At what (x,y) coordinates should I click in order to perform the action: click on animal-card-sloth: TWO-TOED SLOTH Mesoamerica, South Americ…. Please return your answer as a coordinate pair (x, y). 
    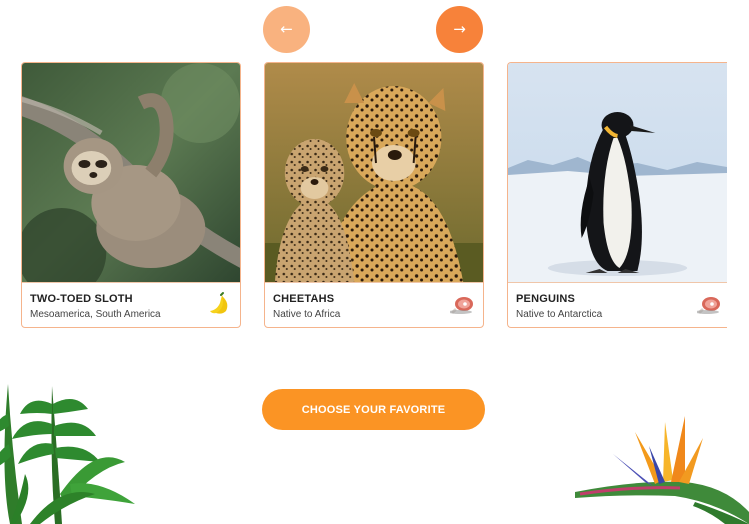
    Looking at the image, I should click on (131, 195).